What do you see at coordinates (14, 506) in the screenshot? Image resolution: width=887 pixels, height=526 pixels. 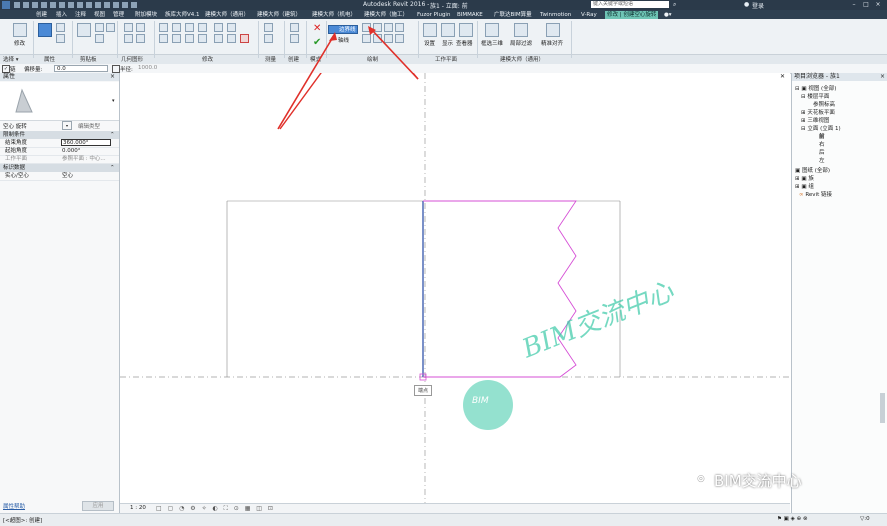 I see `properties-help-link: 属性帮助` at bounding box center [14, 506].